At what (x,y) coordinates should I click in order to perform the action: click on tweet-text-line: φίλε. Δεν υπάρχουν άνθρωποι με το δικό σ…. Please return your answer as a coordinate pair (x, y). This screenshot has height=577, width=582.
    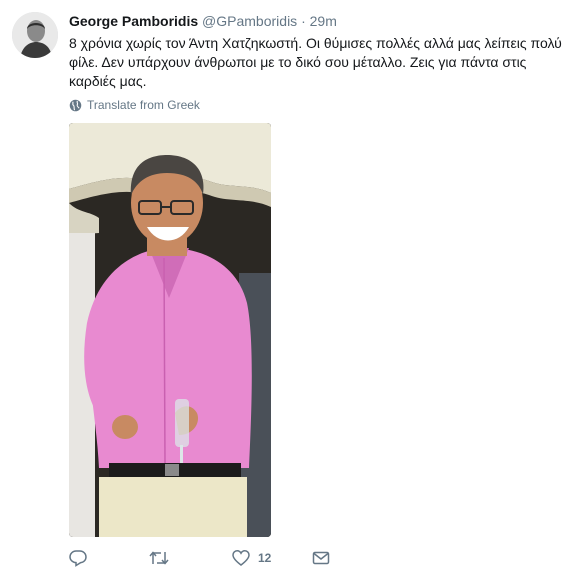
    Looking at the image, I should click on (298, 62).